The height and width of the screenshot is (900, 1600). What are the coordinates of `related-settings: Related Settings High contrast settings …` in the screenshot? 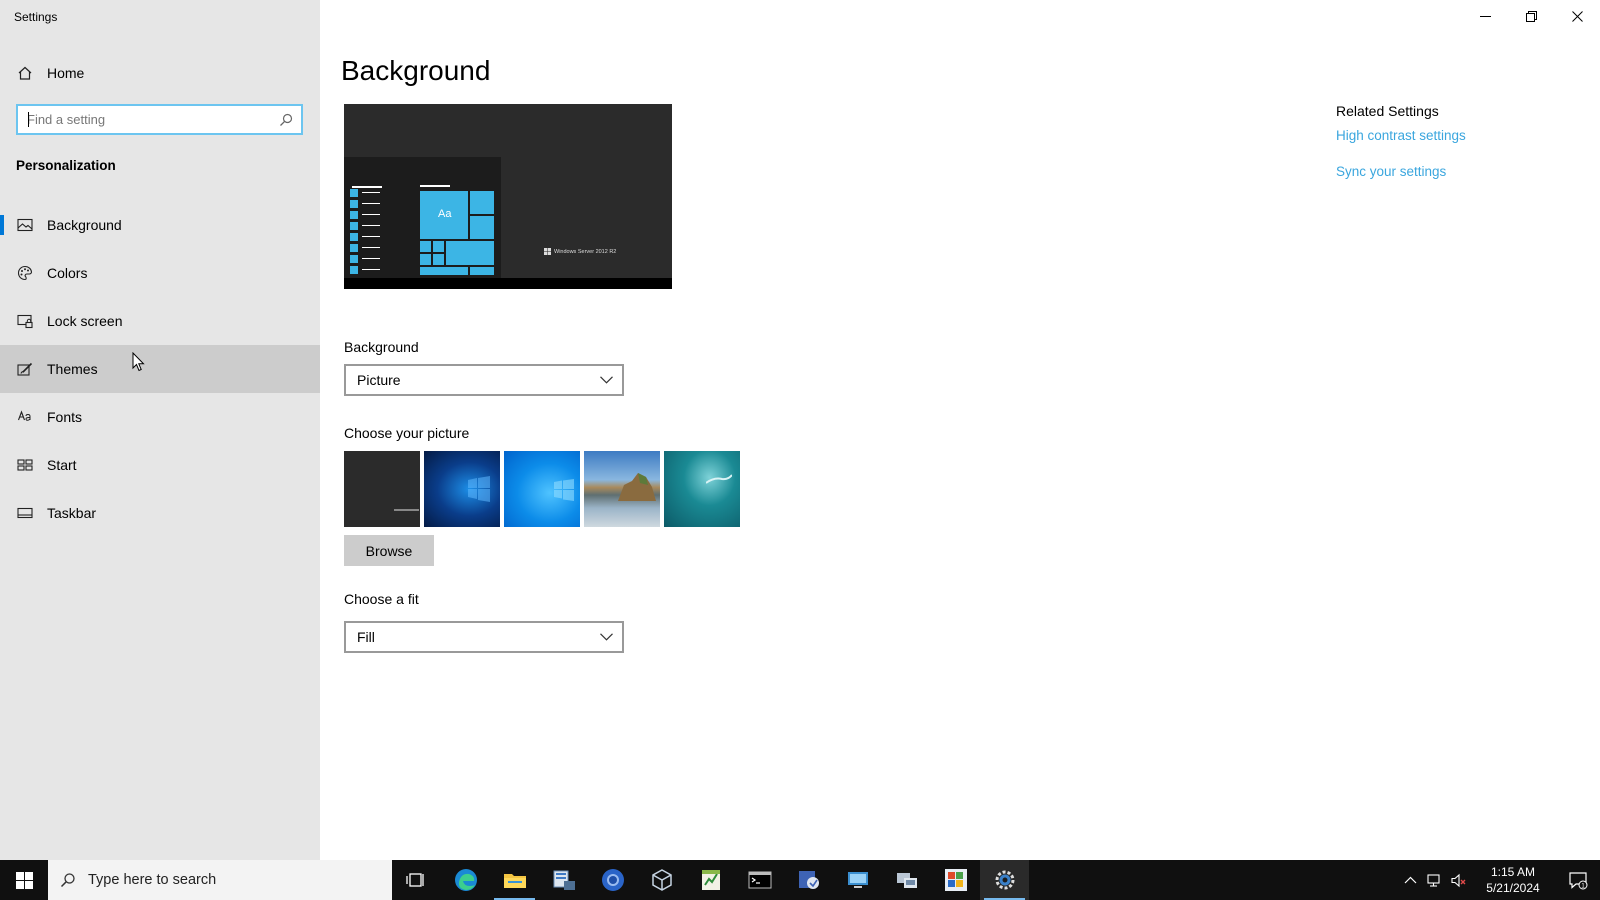 It's located at (1401, 151).